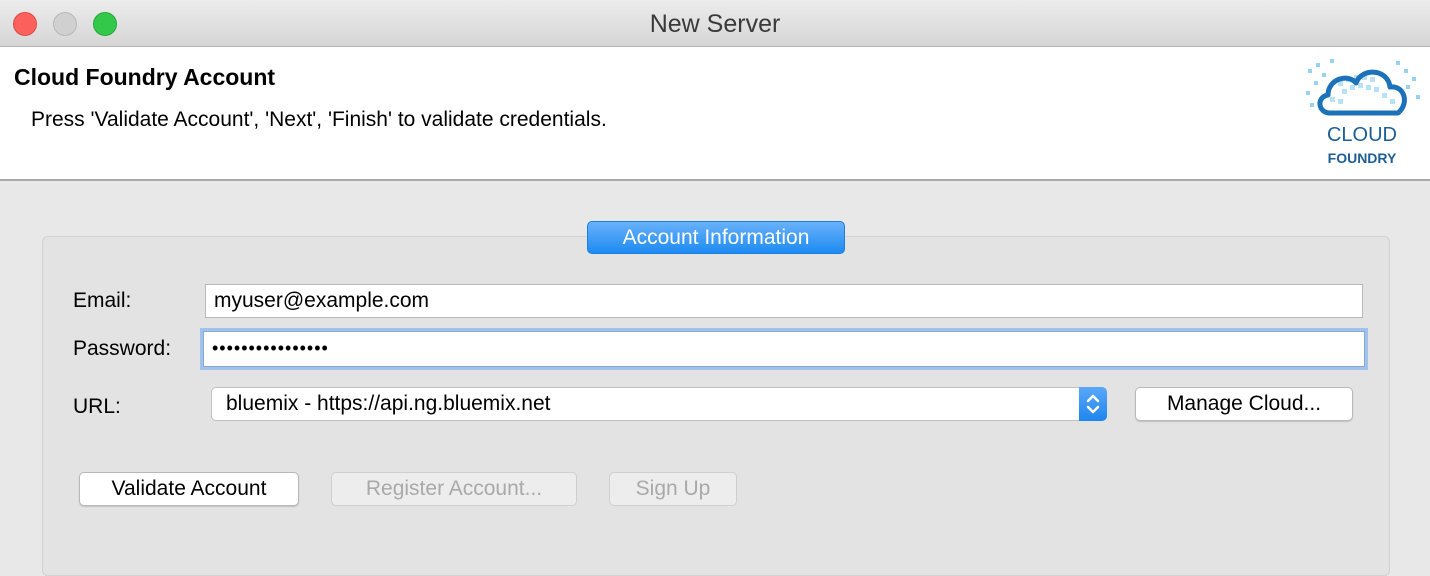  Describe the element at coordinates (659, 404) in the screenshot. I see `url-select: bluemix - https://api.ng.bluemix.net` at that location.